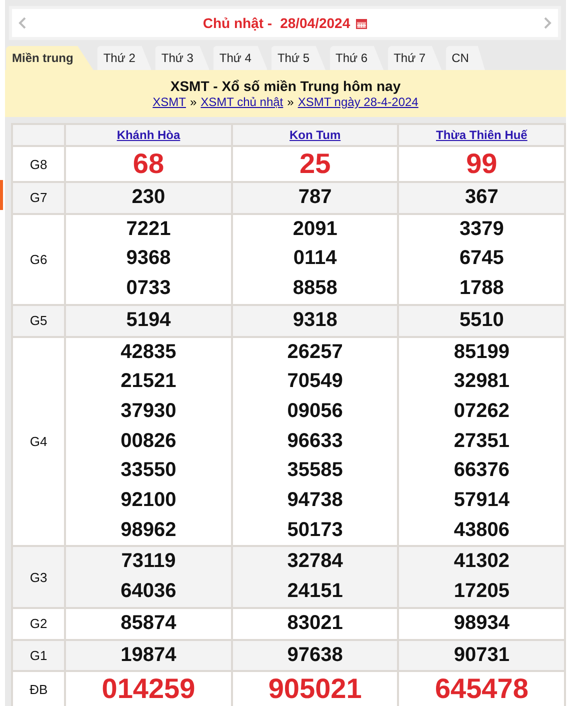  What do you see at coordinates (482, 689) in the screenshot?
I see `lottery-number: 645478` at bounding box center [482, 689].